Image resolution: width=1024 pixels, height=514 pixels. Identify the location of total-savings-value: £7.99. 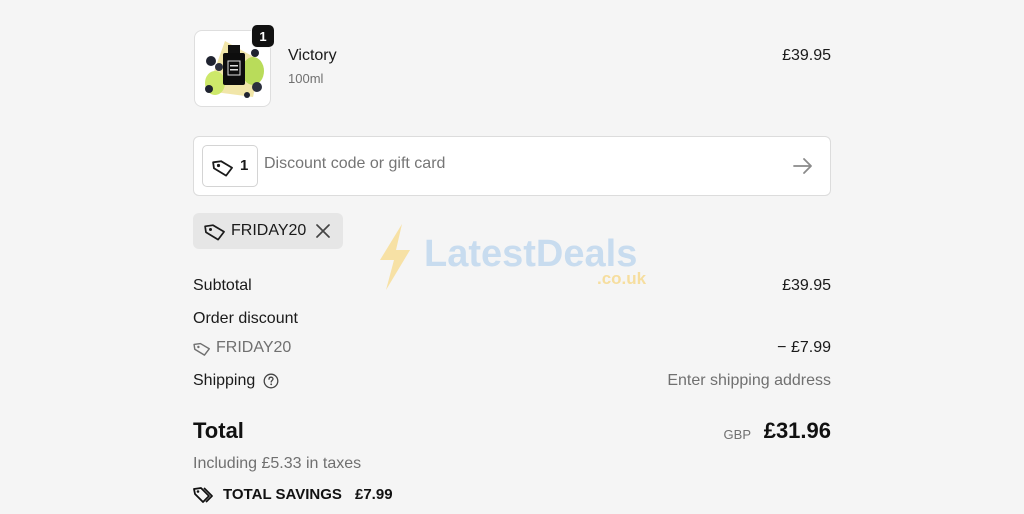
(374, 494).